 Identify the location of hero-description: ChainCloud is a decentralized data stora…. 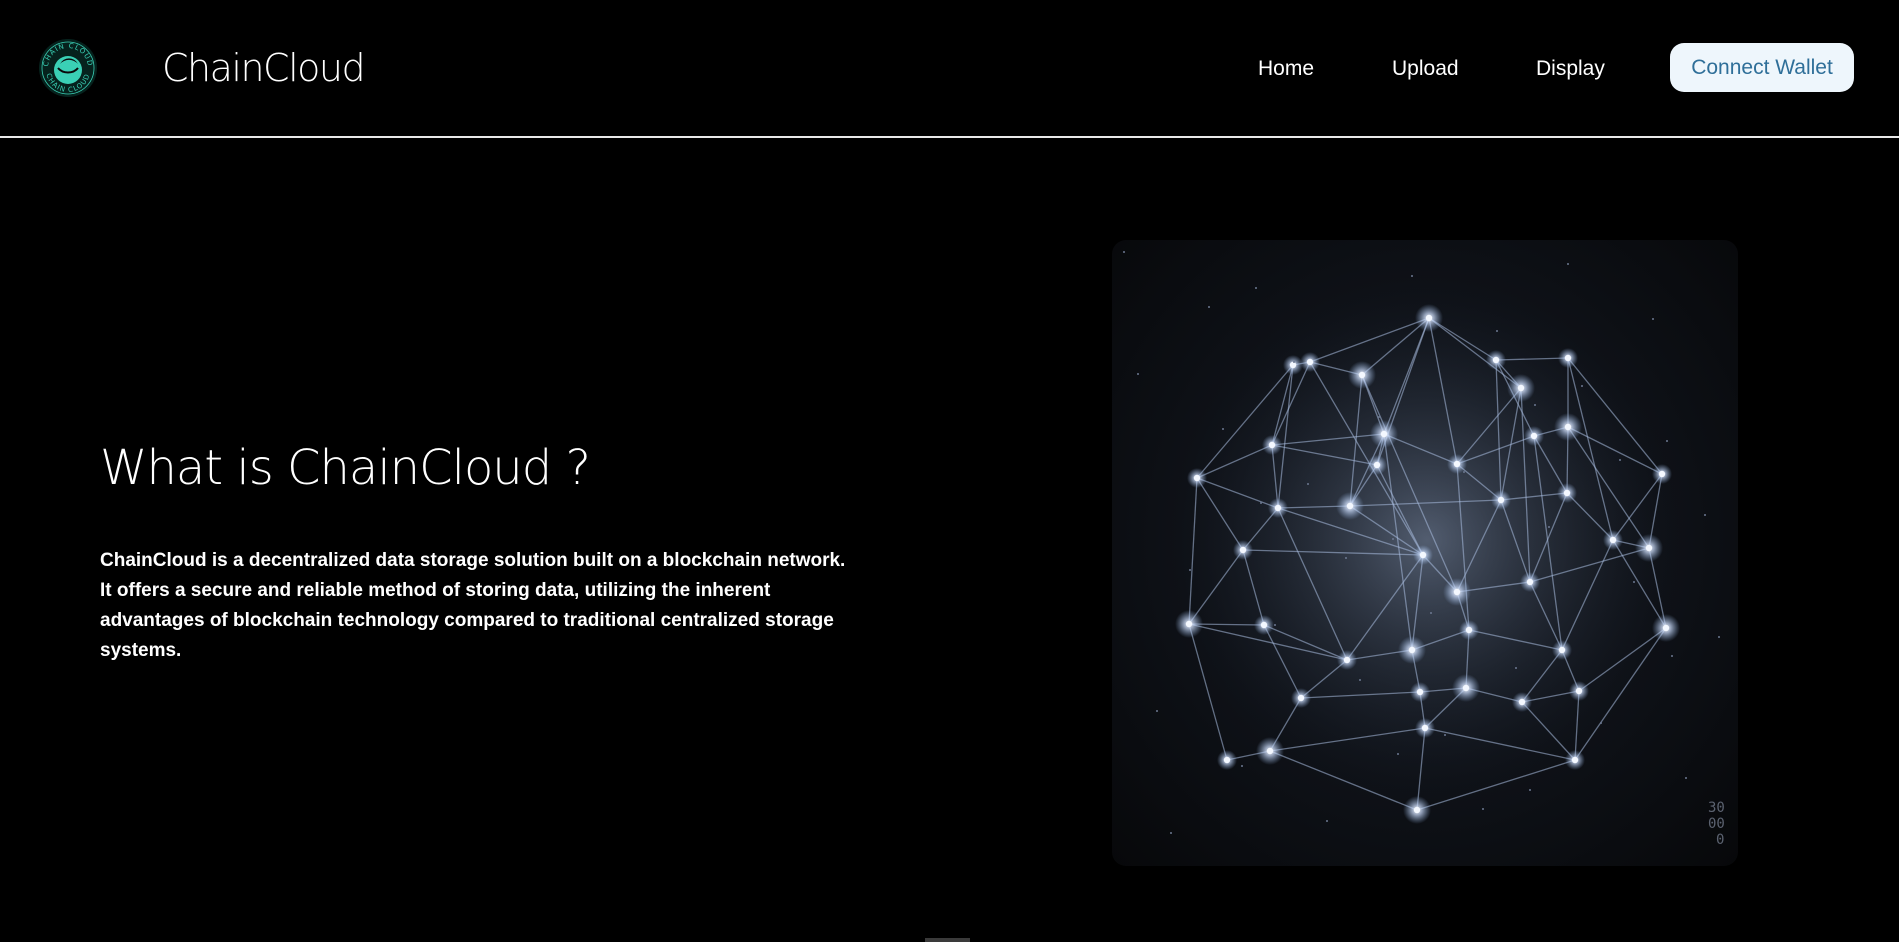
(473, 605).